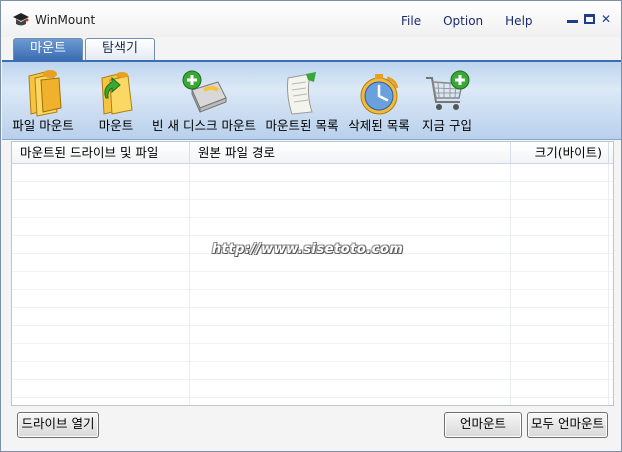 This screenshot has height=452, width=622. Describe the element at coordinates (43, 125) in the screenshot. I see `toolbar-label: 파일 마운트` at that location.